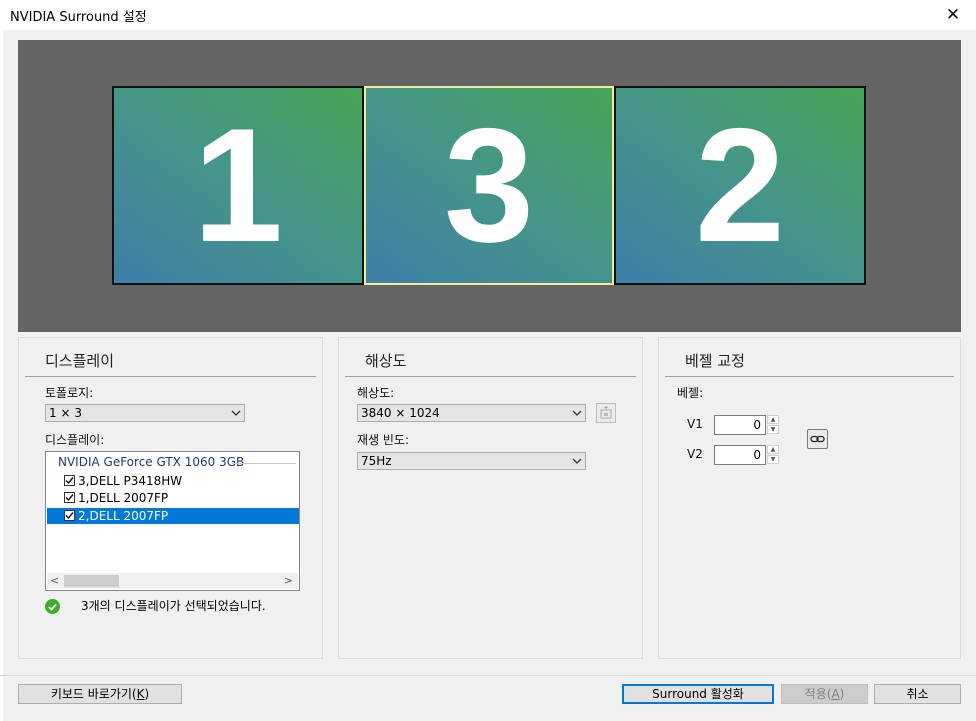 The width and height of the screenshot is (976, 721). I want to click on close-icon: ✕, so click(953, 15).